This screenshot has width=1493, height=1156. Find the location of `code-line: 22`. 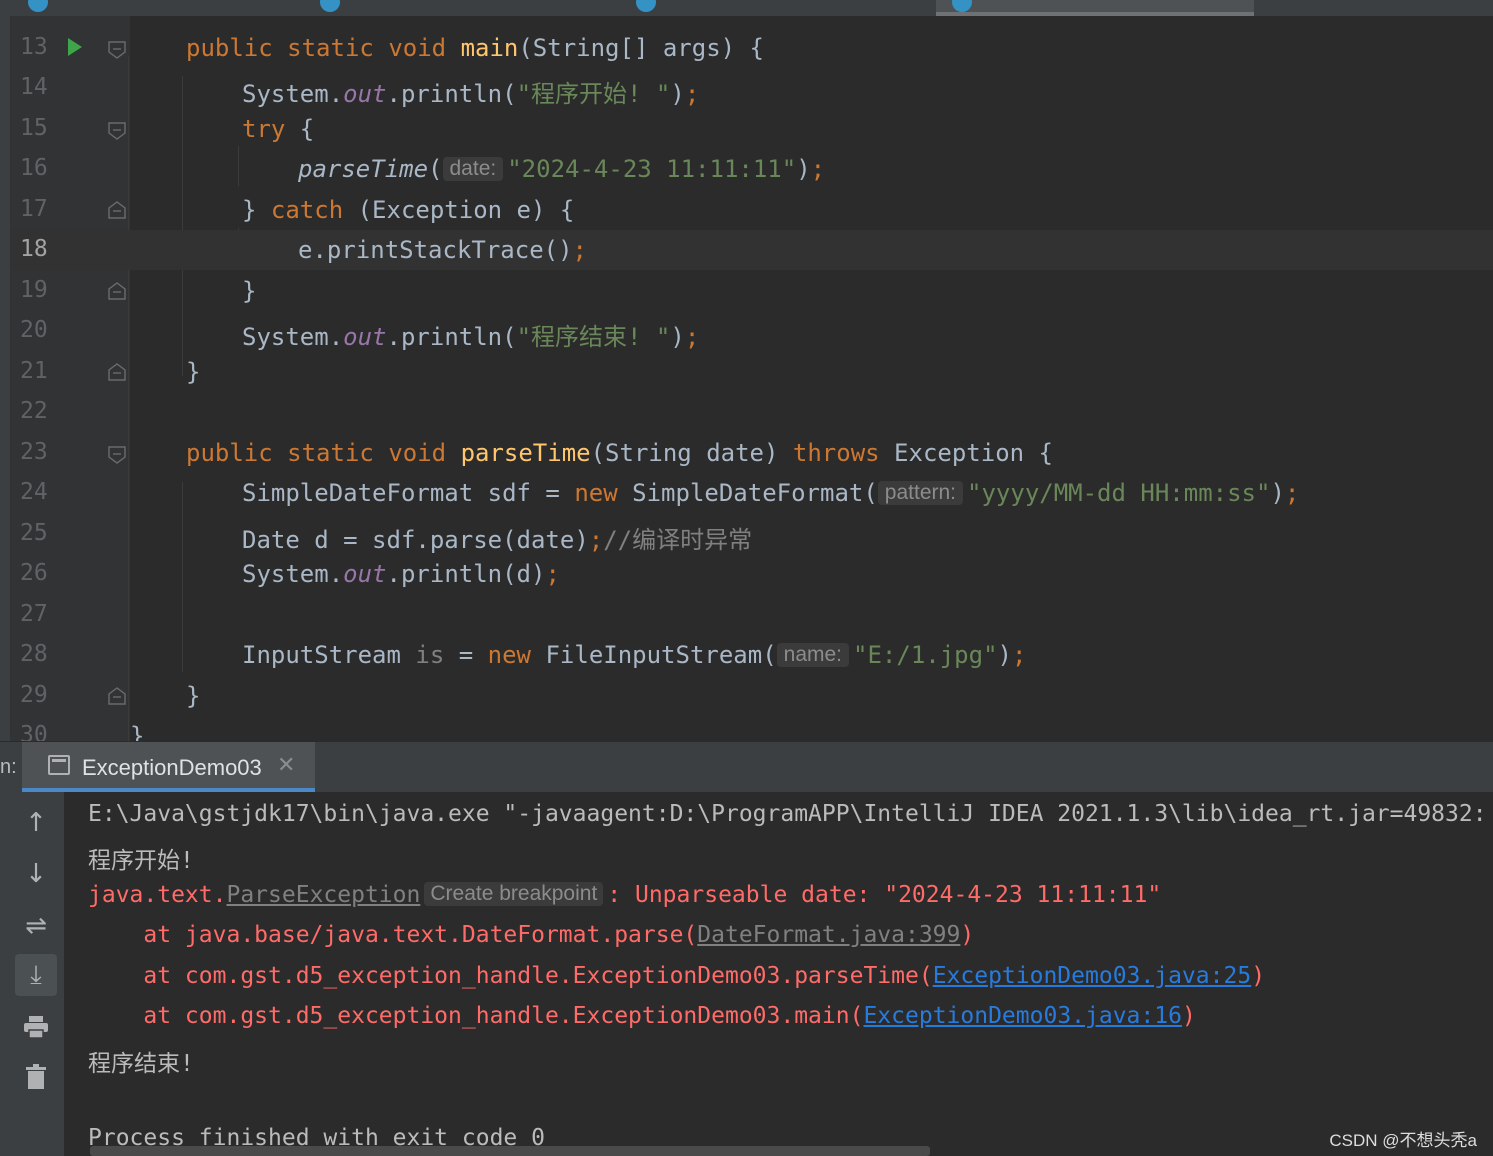

code-line: 22 is located at coordinates (751, 412).